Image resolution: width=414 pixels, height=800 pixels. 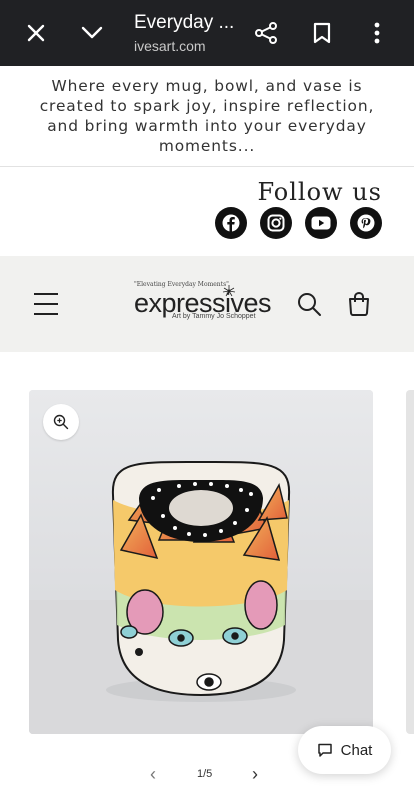 I want to click on cart-icon, so click(x=359, y=304).